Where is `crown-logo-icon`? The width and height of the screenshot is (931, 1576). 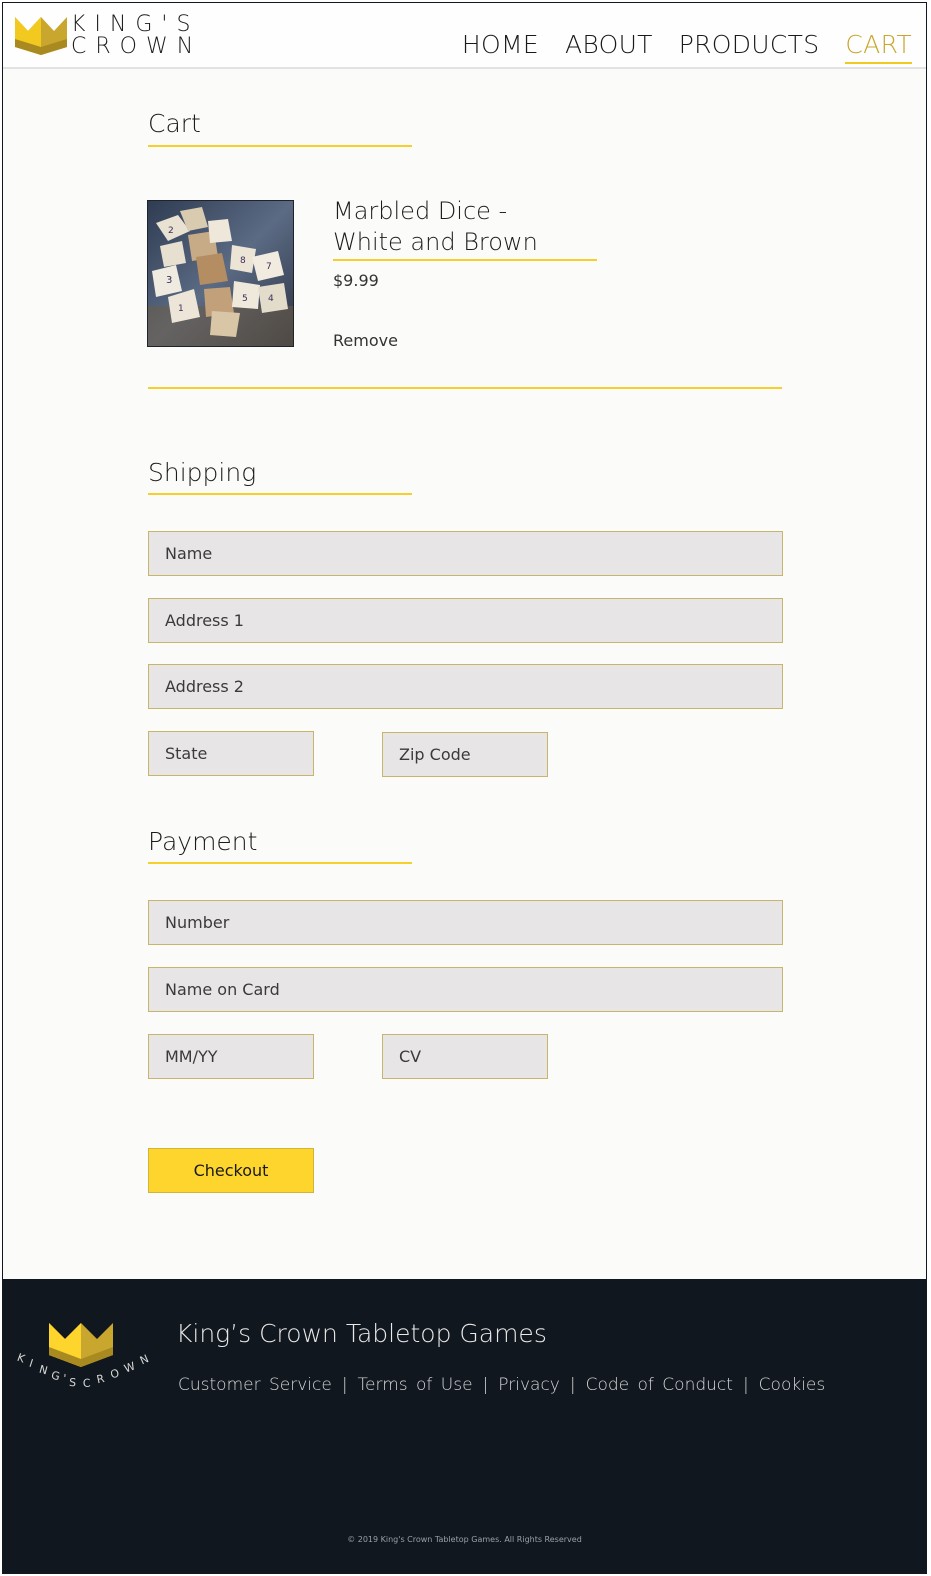 crown-logo-icon is located at coordinates (41, 36).